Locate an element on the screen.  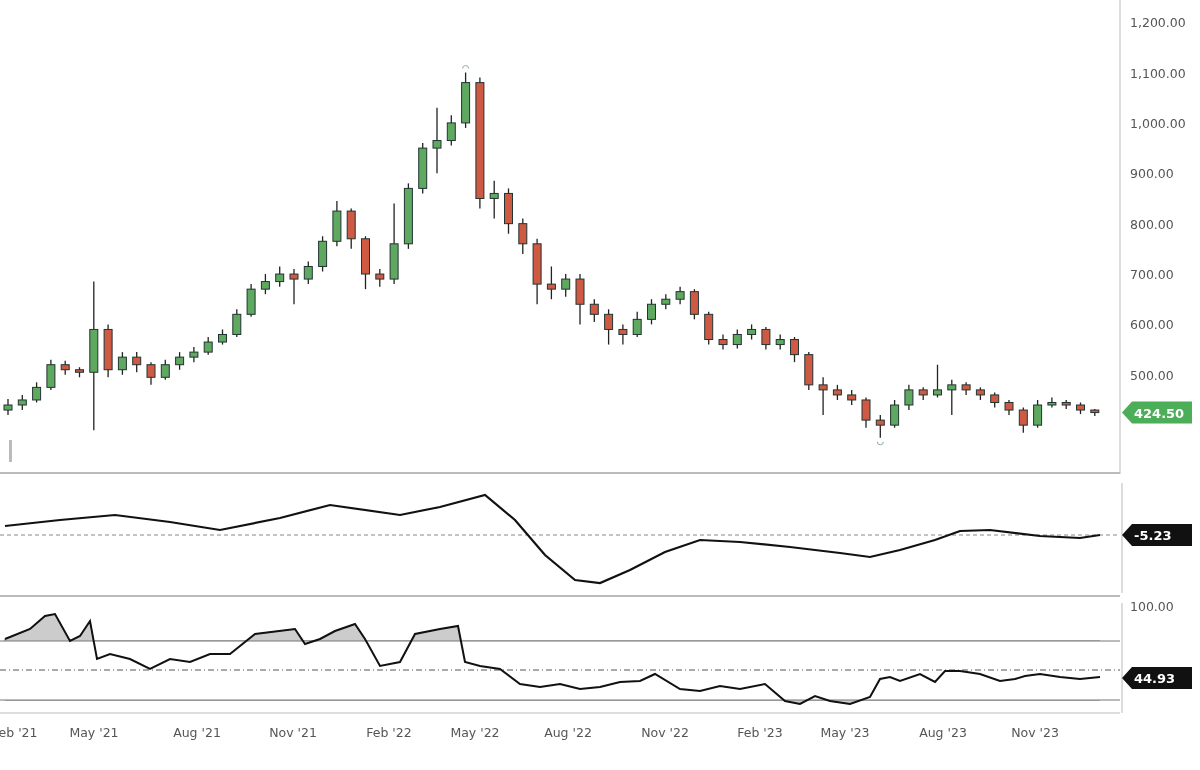
axis-label: May '22 is located at coordinates (475, 732).